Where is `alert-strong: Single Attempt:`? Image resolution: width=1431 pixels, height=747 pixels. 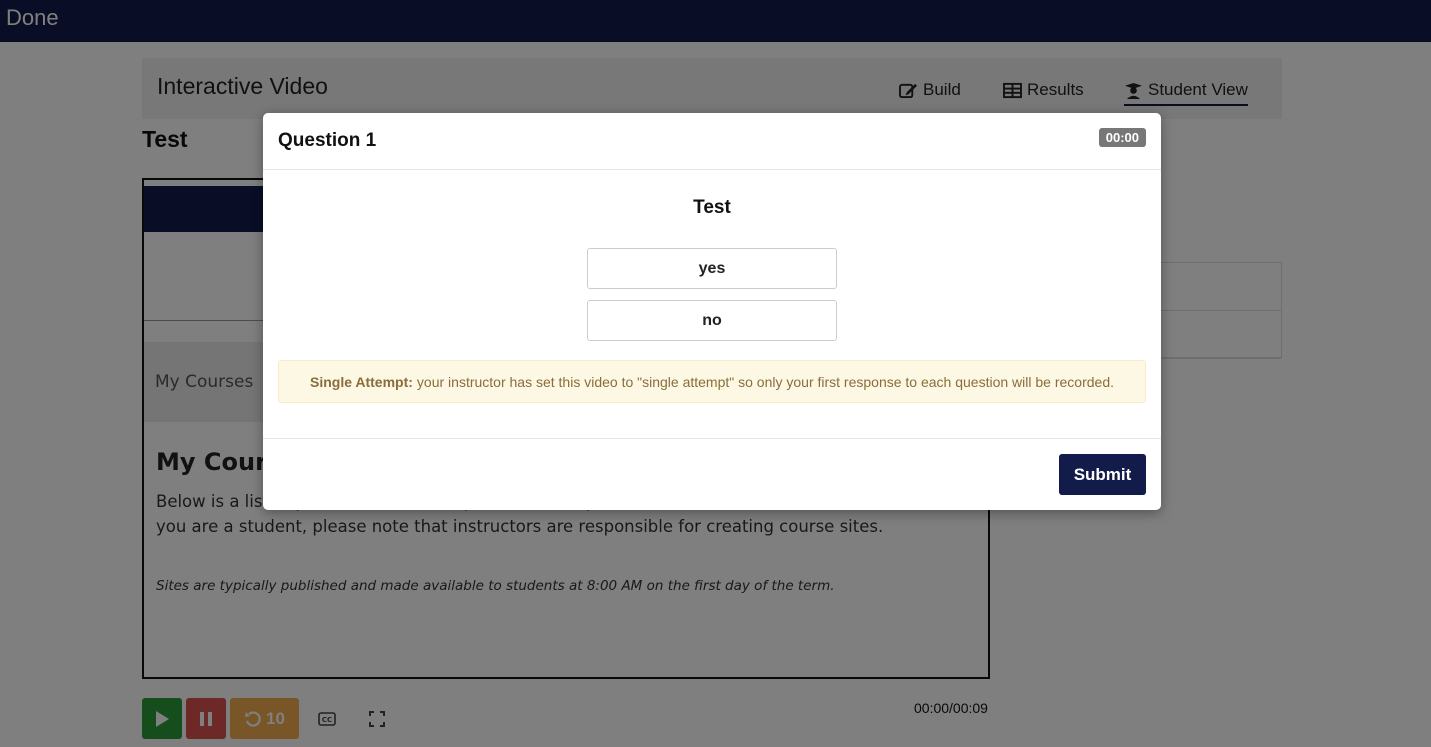
alert-strong: Single Attempt: is located at coordinates (361, 381).